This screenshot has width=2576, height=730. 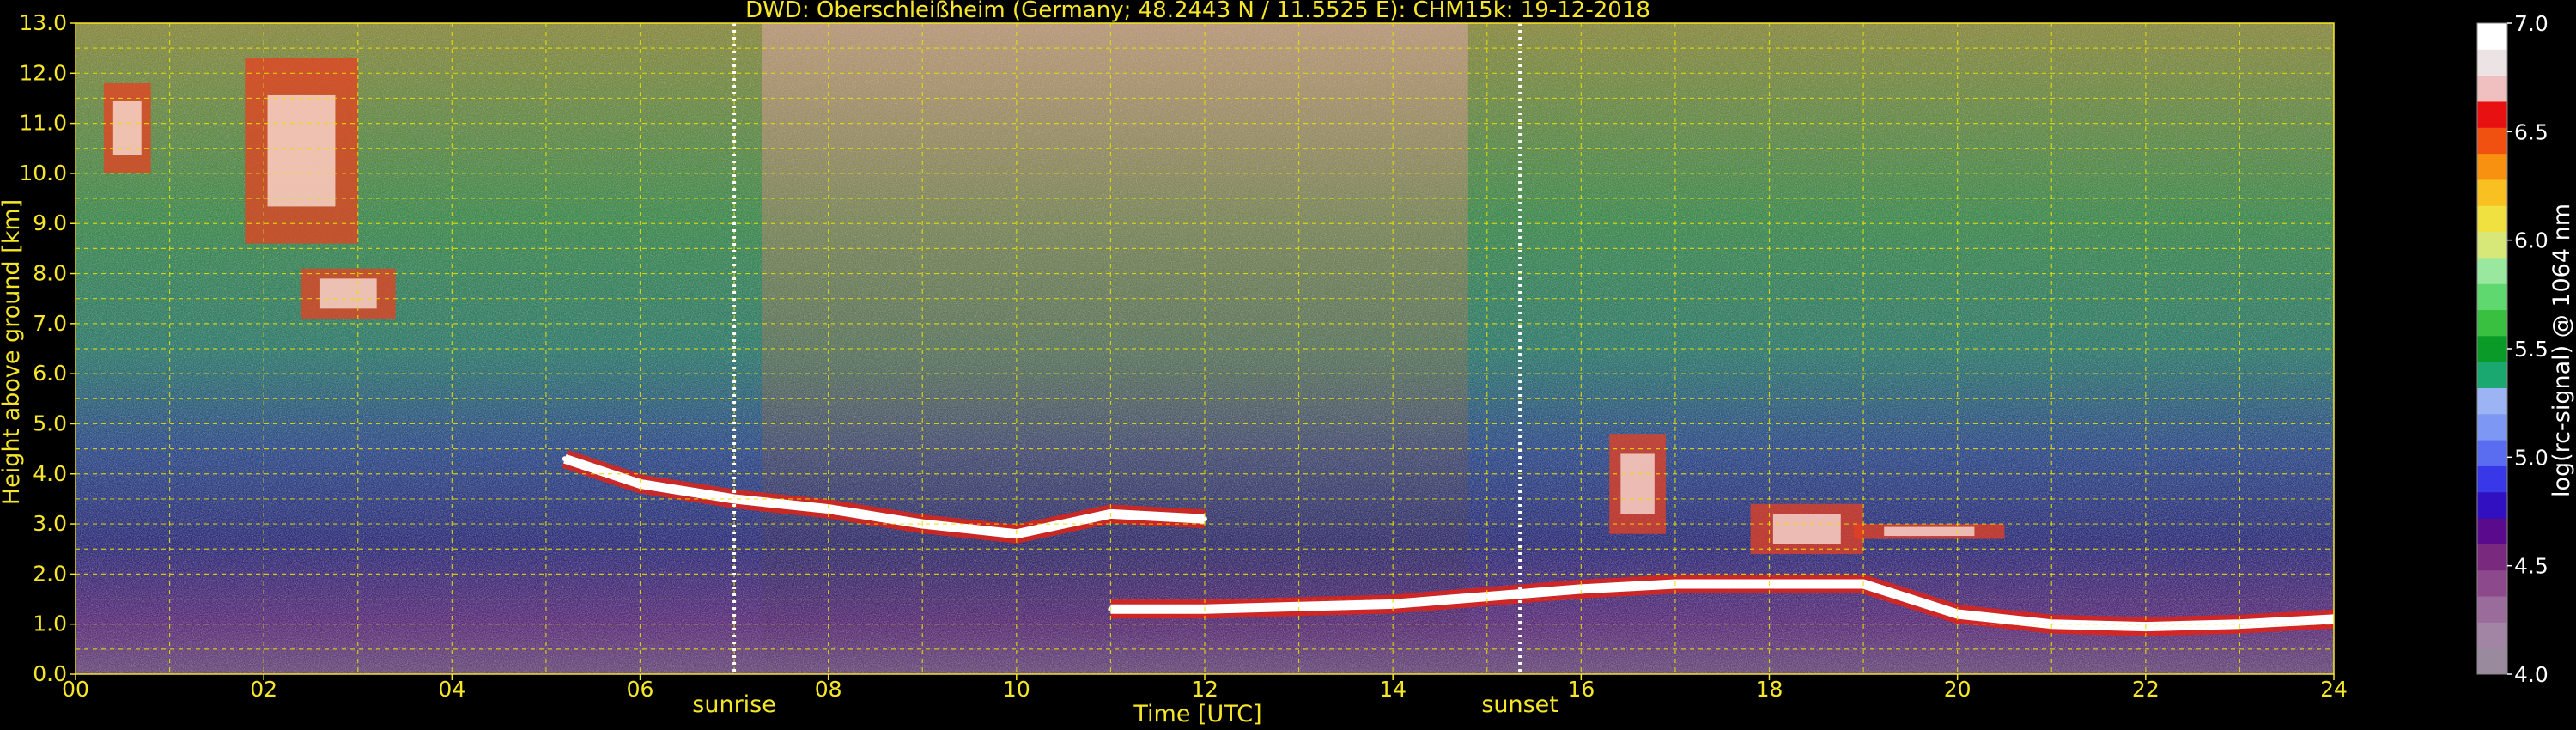 What do you see at coordinates (50, 222) in the screenshot?
I see `y-tick-label: 9.0` at bounding box center [50, 222].